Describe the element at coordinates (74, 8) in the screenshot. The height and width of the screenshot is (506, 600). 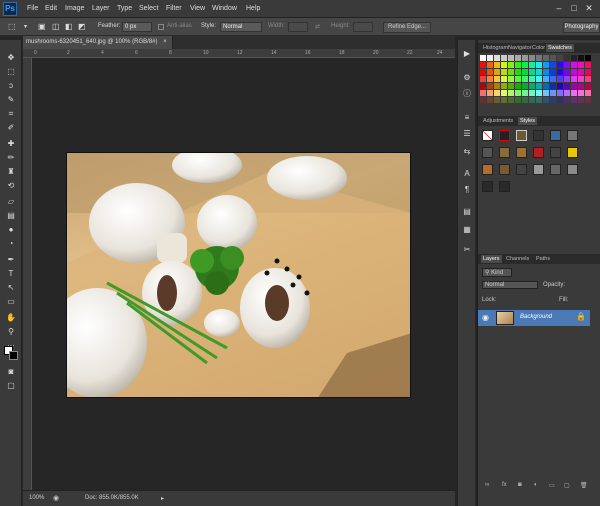
I see `menu-image: Image` at that location.